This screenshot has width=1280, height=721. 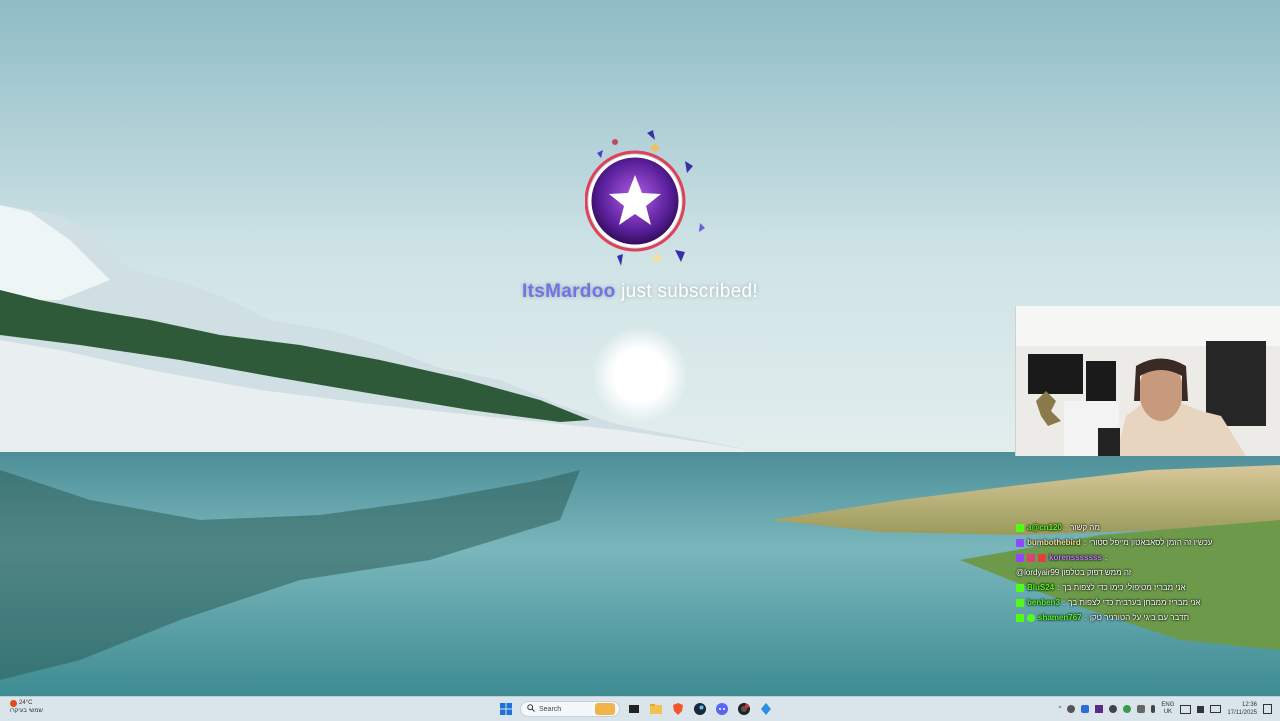 I want to click on wifi-icon, so click(x=1186, y=709).